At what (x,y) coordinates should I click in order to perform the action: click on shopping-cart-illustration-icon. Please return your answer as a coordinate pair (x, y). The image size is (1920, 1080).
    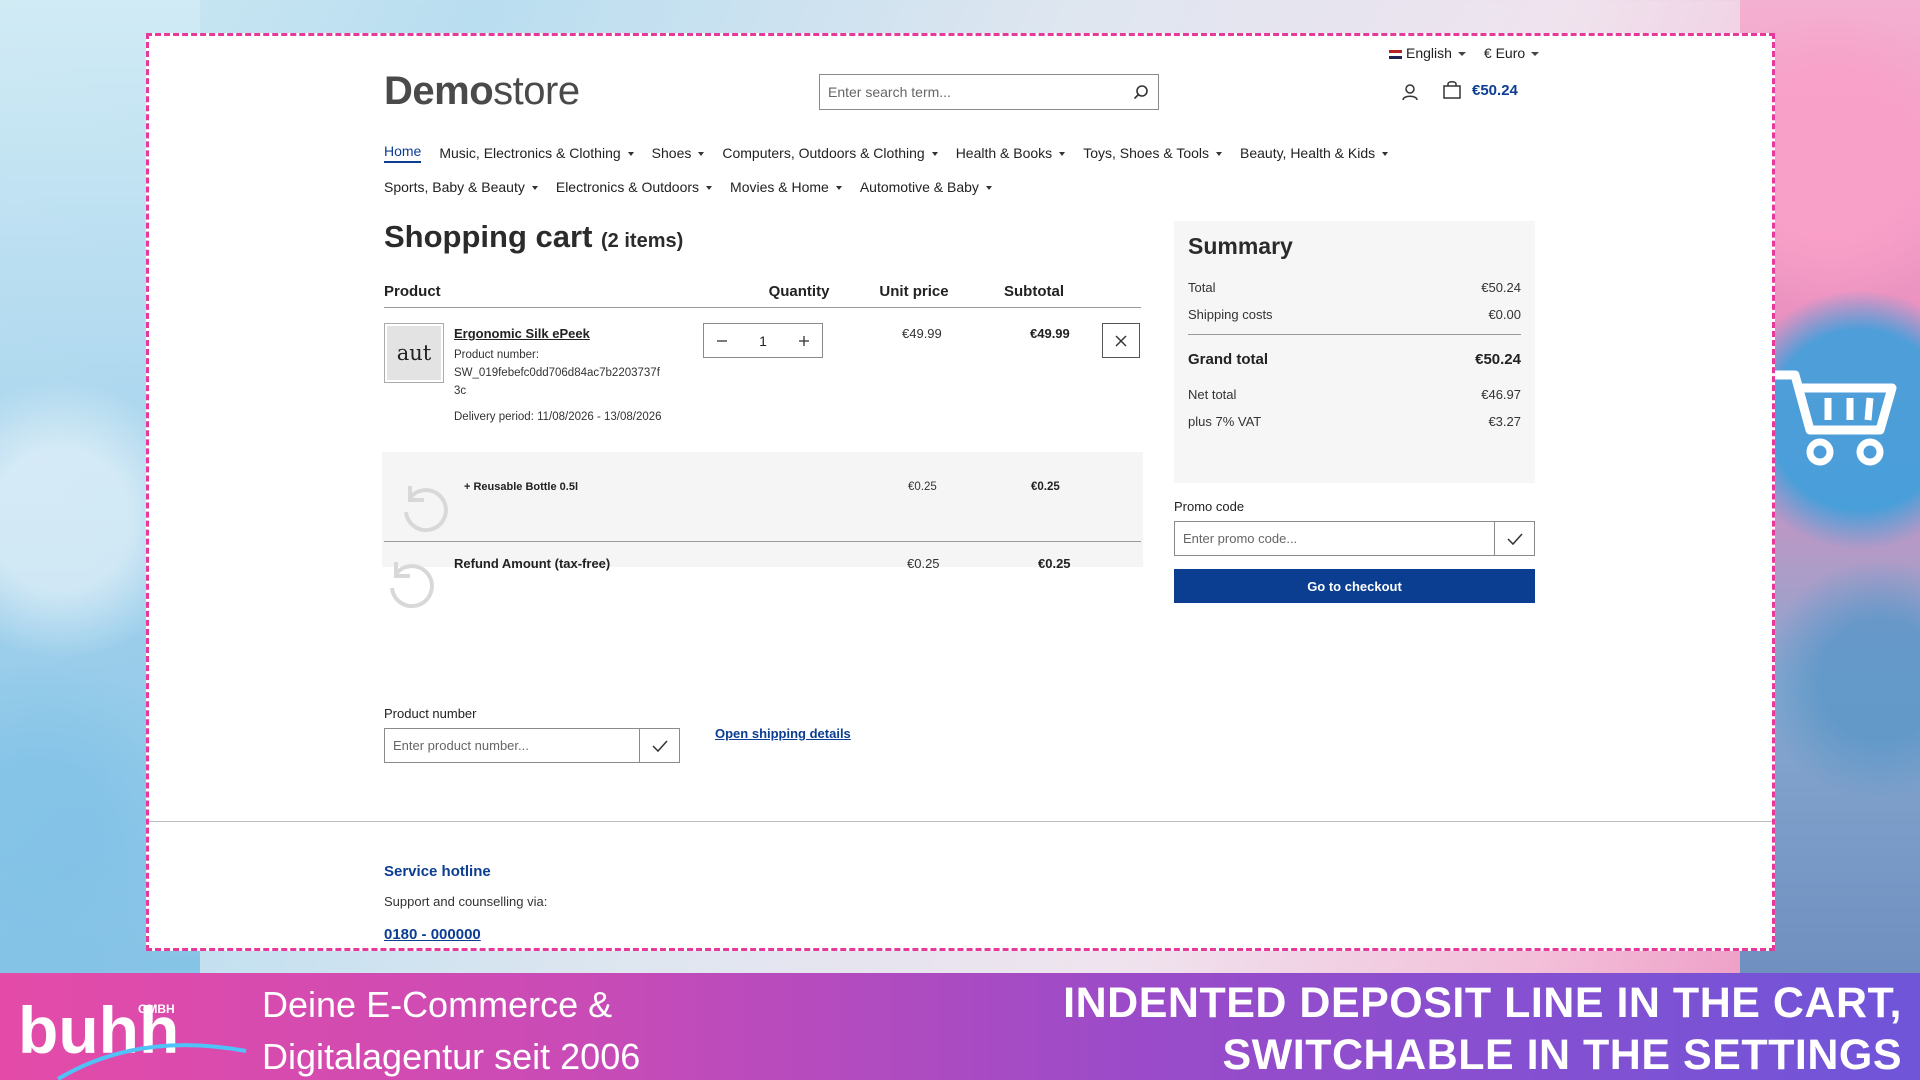
    Looking at the image, I should click on (1836, 418).